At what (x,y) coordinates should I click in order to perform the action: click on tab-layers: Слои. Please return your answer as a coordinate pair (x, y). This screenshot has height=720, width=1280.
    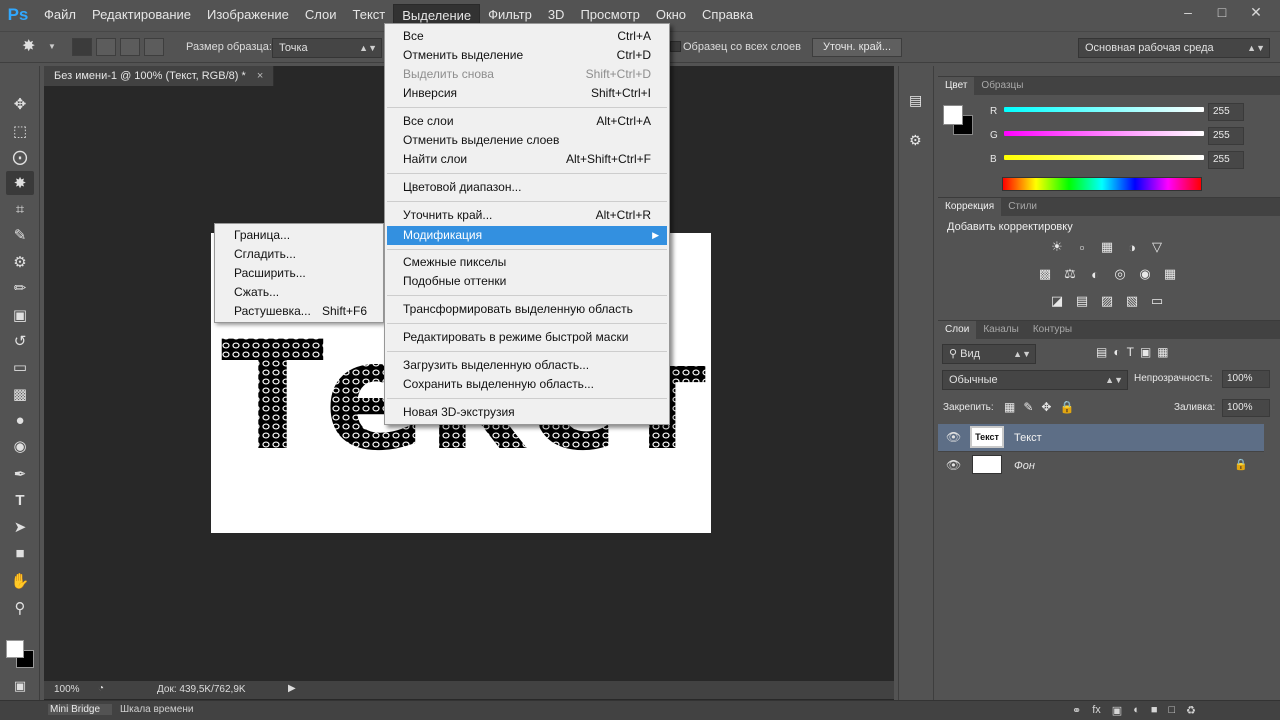
    Looking at the image, I should click on (957, 330).